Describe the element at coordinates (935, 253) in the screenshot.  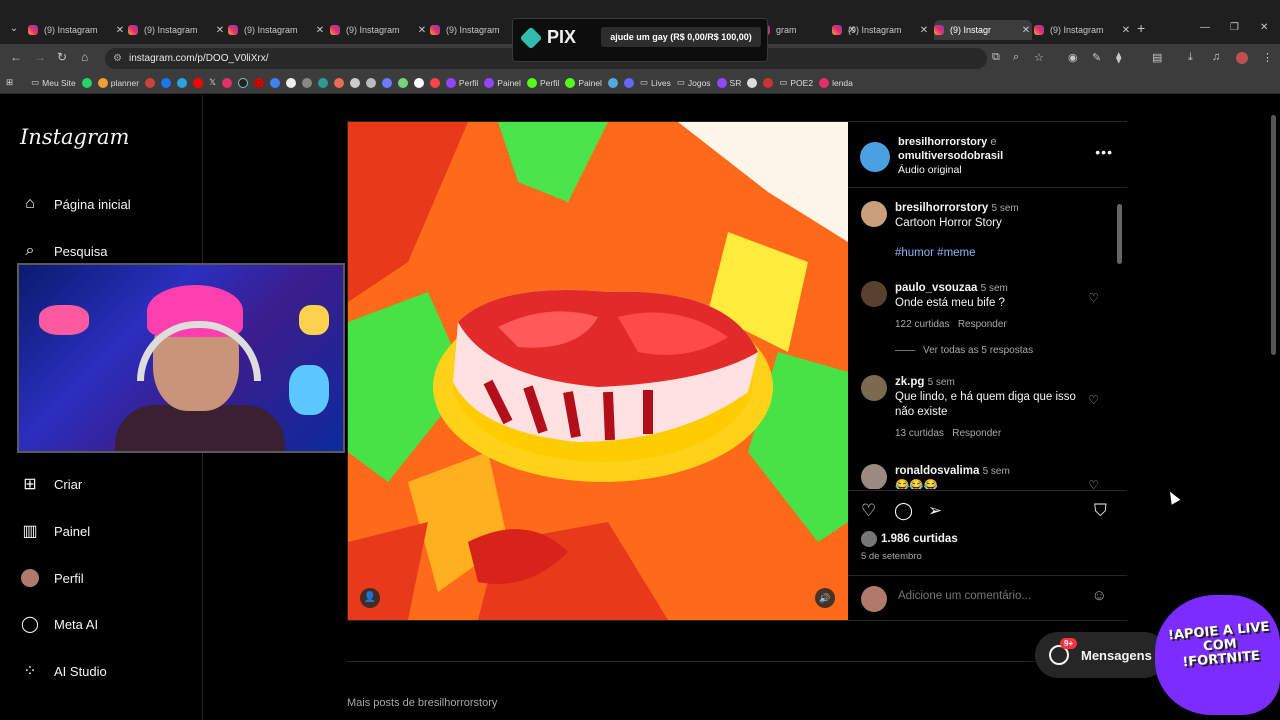
I see `caption-hashtags: #humor #meme` at that location.